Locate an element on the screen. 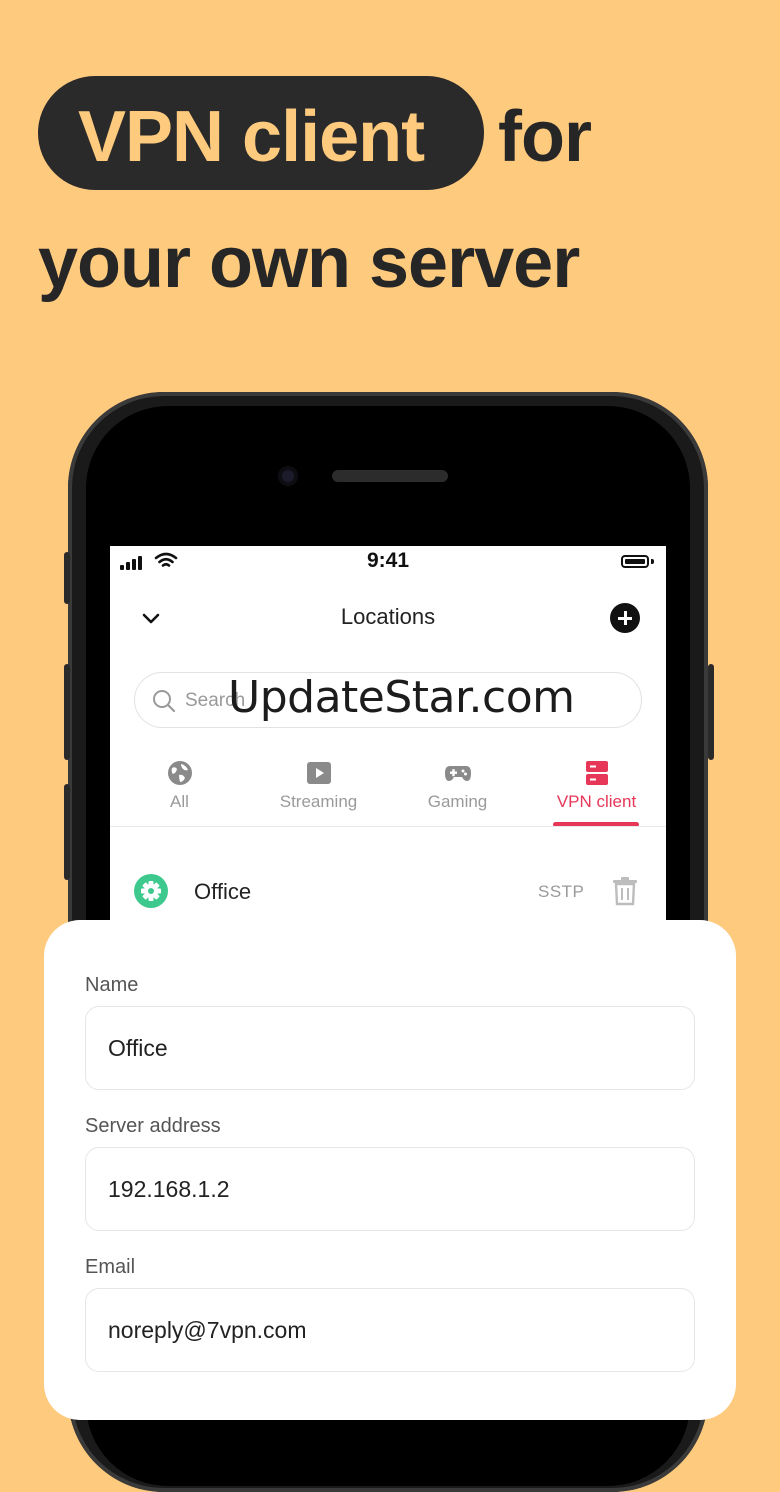 This screenshot has height=1492, width=780. headline-line2: your own server is located at coordinates (309, 263).